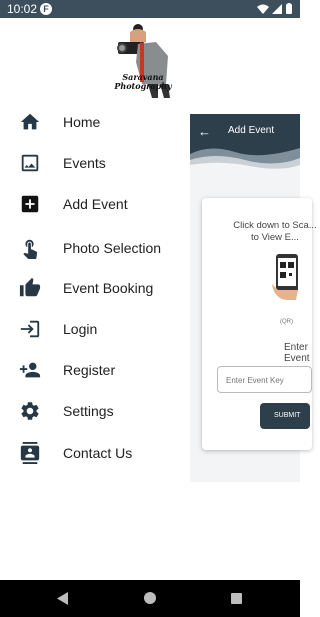  Describe the element at coordinates (289, 8) in the screenshot. I see `battery-icon` at that location.